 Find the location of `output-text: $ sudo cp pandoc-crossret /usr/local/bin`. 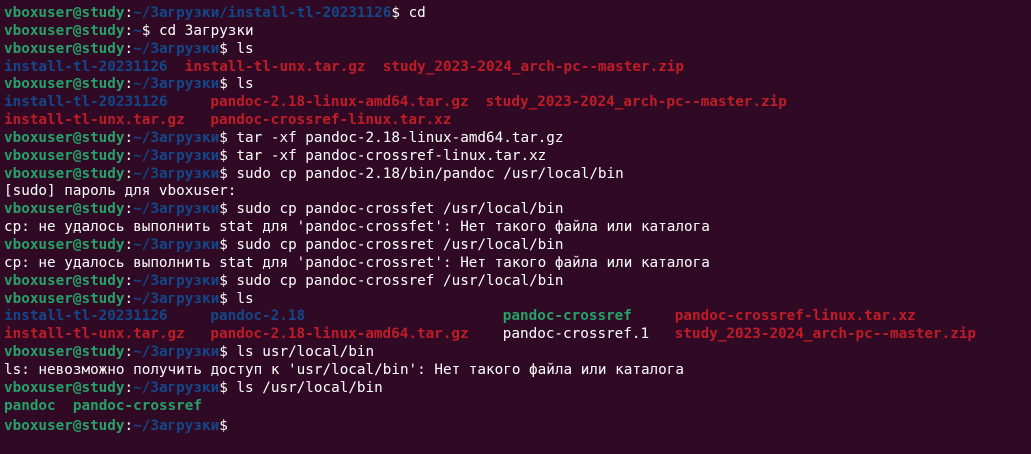

output-text: $ sudo cp pandoc-crossret /usr/local/bin is located at coordinates (391, 244).